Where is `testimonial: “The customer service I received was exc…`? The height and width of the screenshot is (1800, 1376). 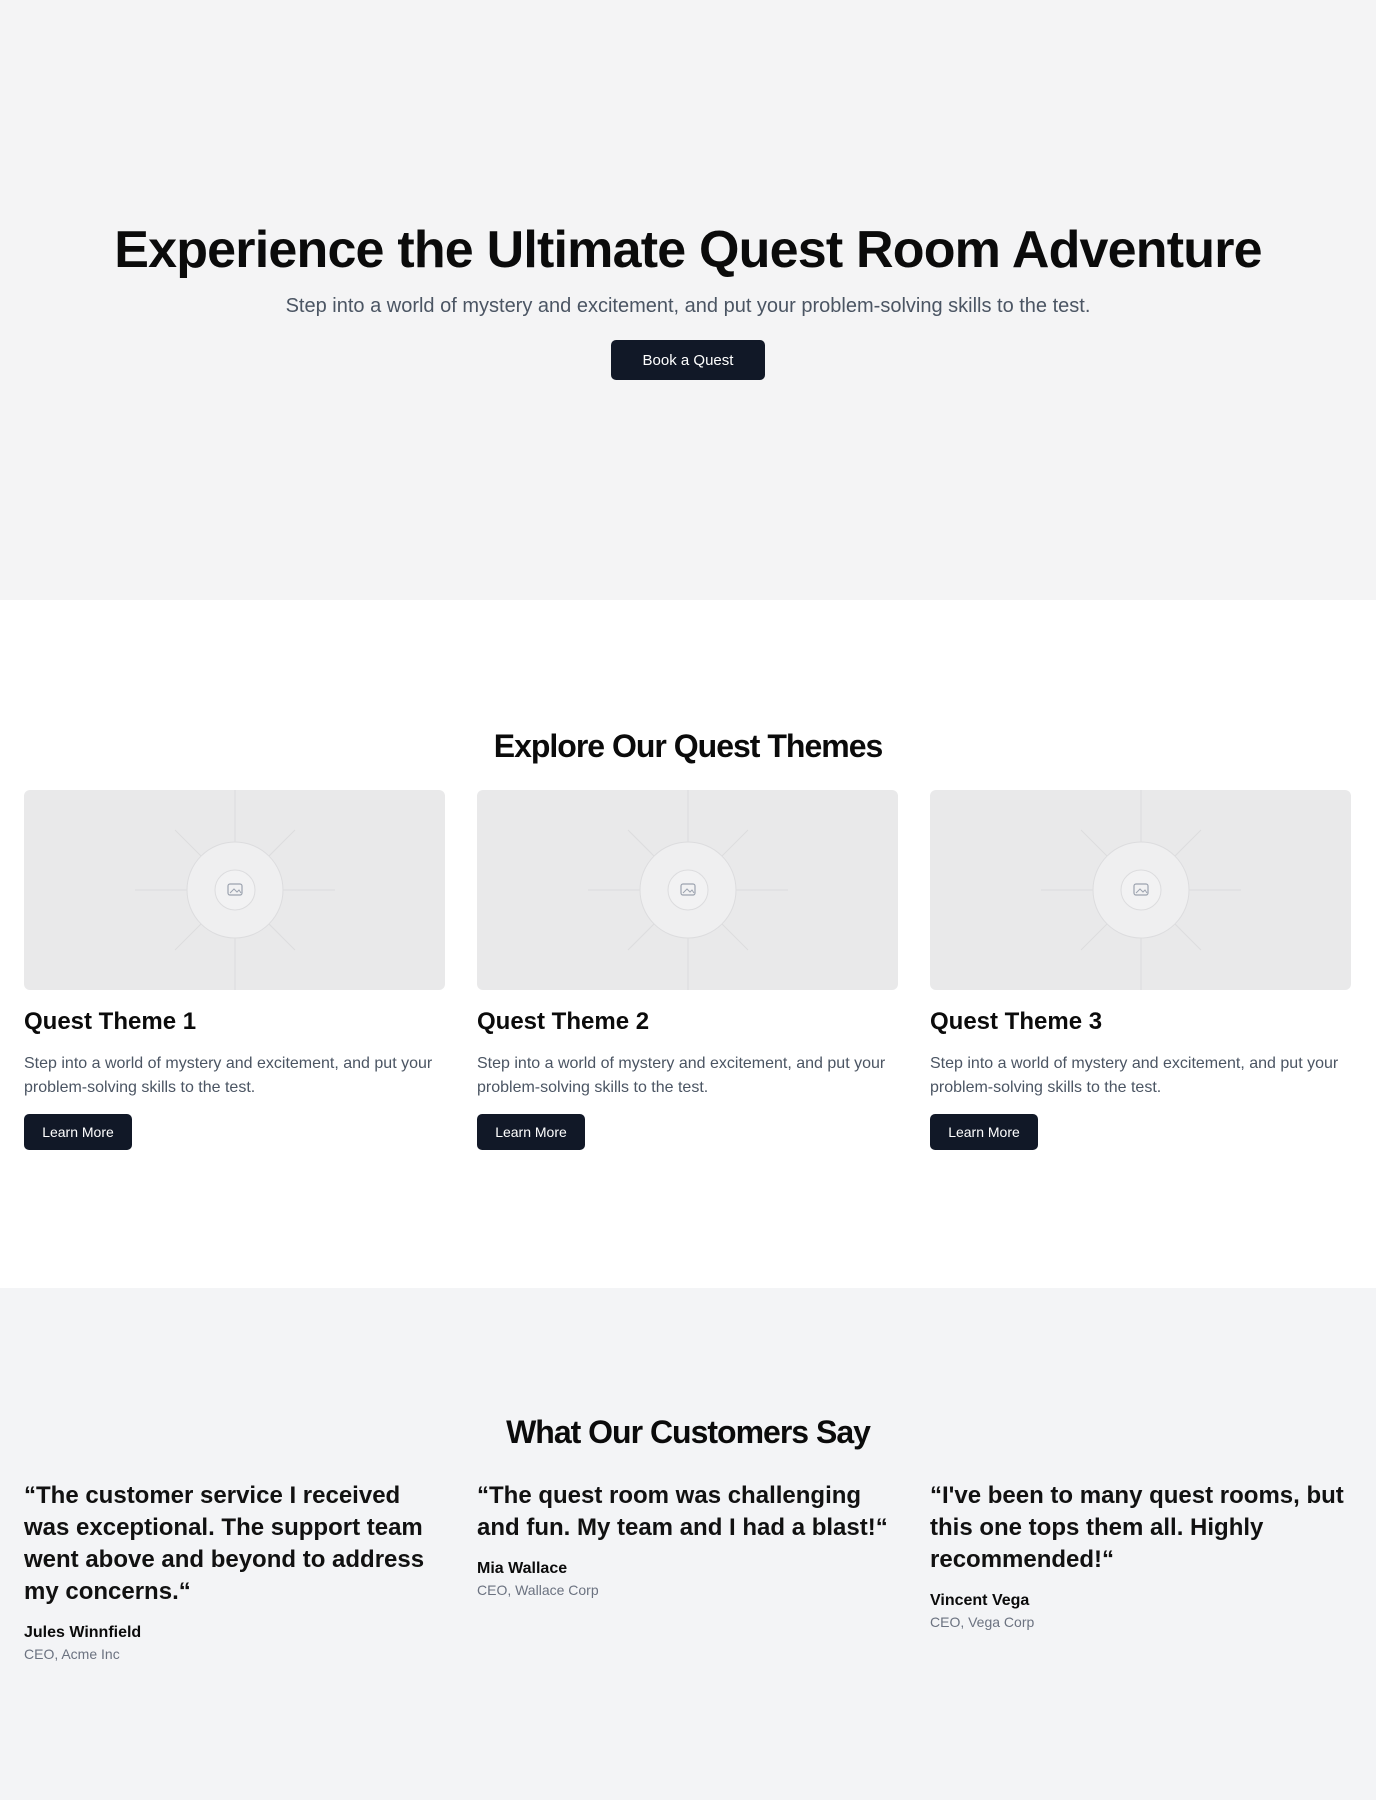 testimonial: “The customer service I received was exc… is located at coordinates (234, 1572).